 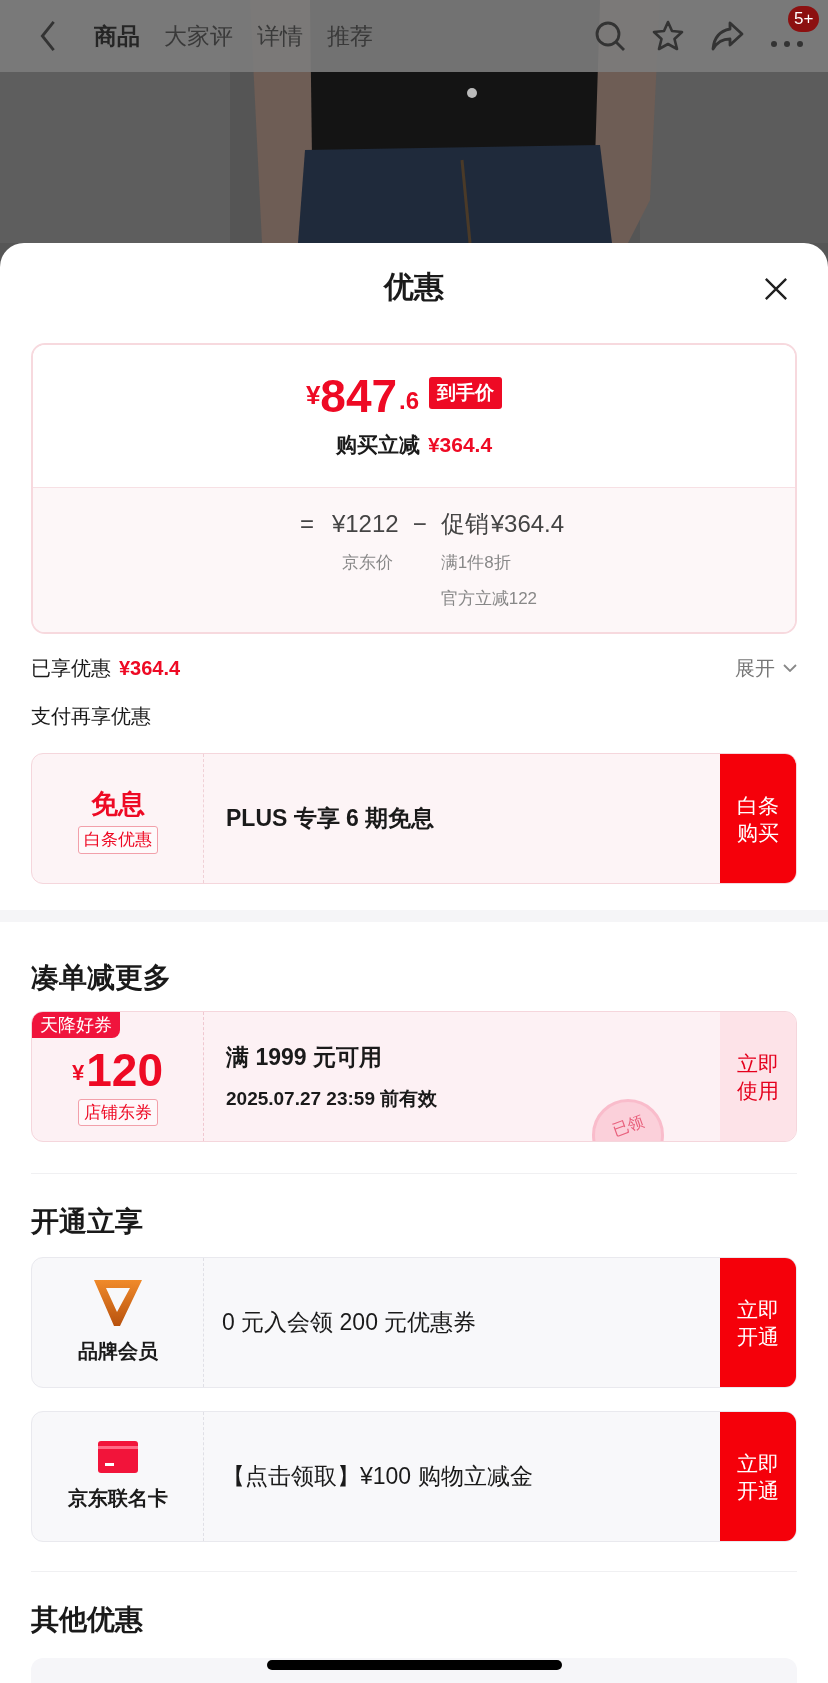 I want to click on bank-card-icon, so click(x=117, y=1456).